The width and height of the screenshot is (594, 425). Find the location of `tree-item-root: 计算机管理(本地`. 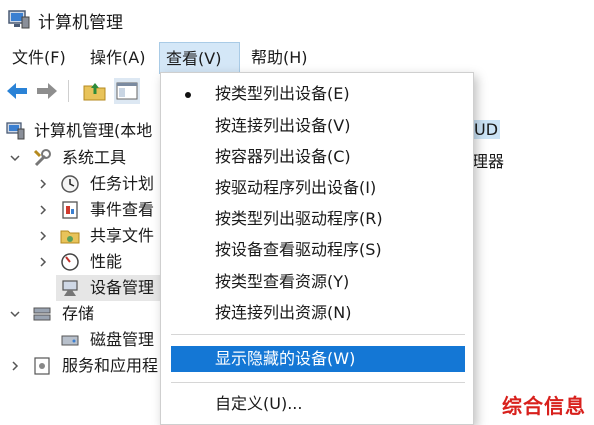

tree-item-root: 计算机管理(本地 is located at coordinates (85, 131).